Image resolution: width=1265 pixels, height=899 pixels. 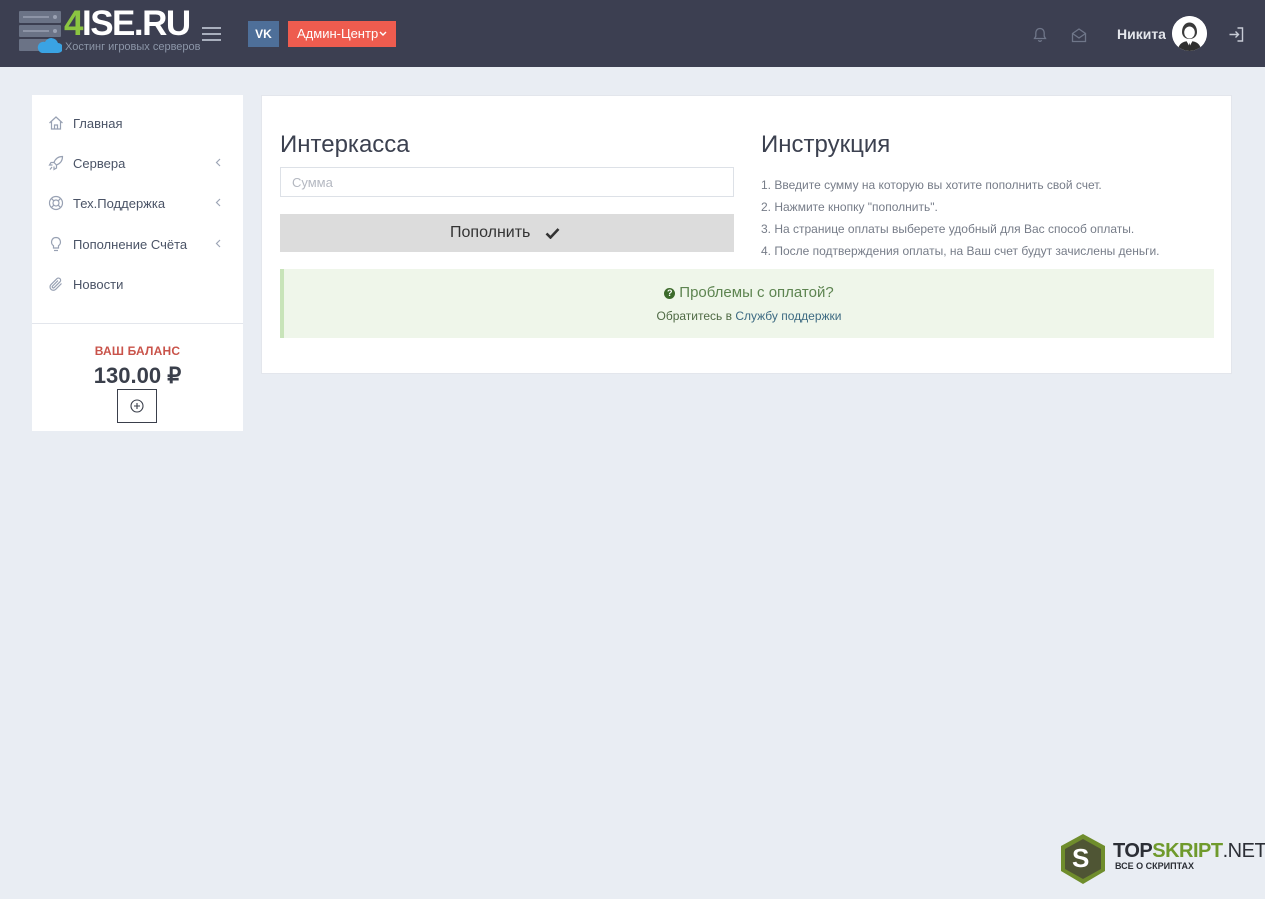 I want to click on support-link: Службу поддержки, so click(x=788, y=316).